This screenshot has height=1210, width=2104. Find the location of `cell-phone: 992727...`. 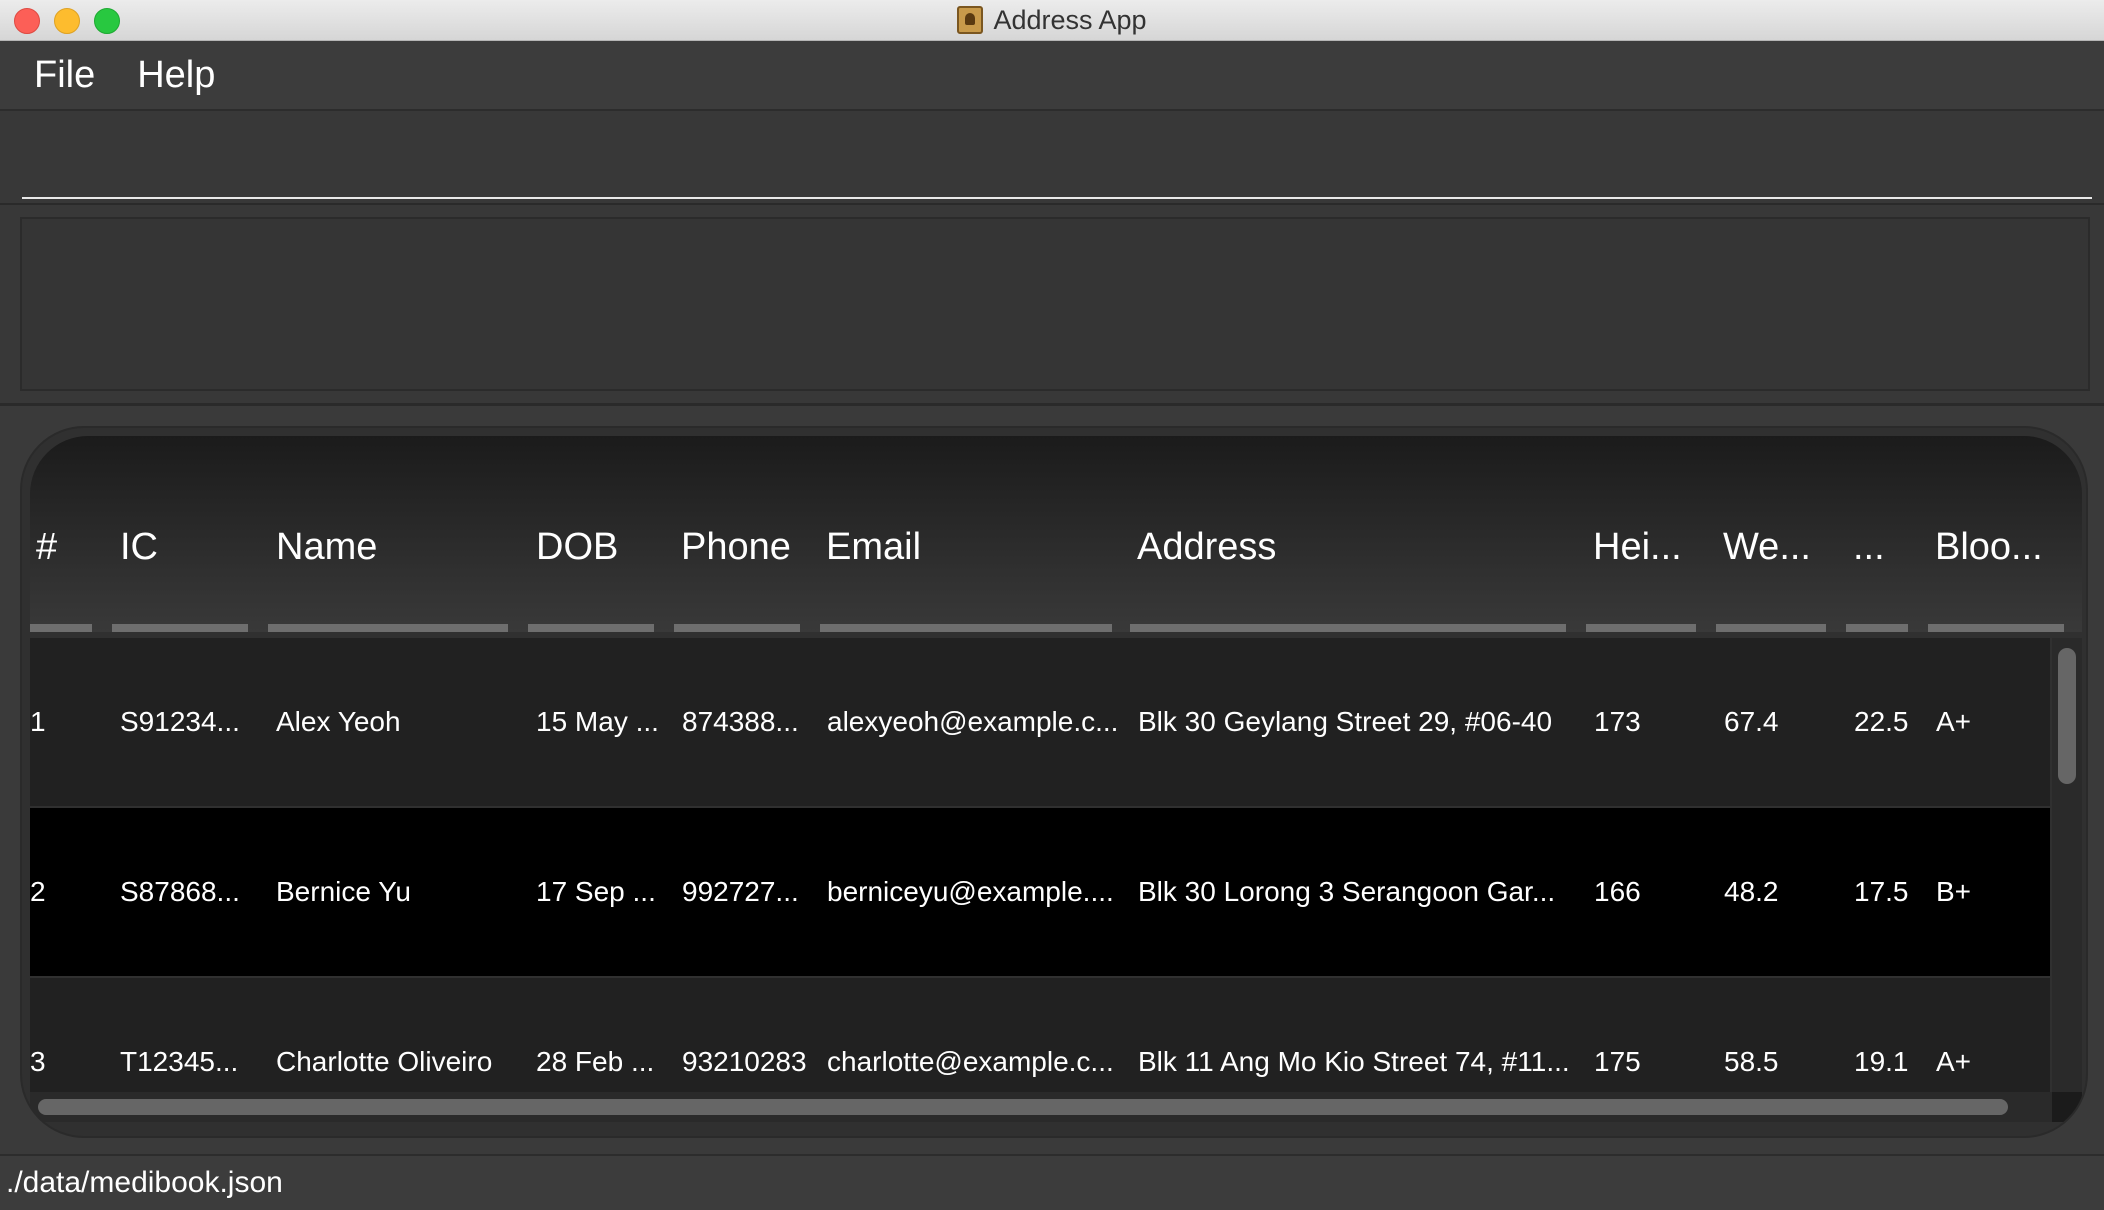

cell-phone: 992727... is located at coordinates (740, 891).